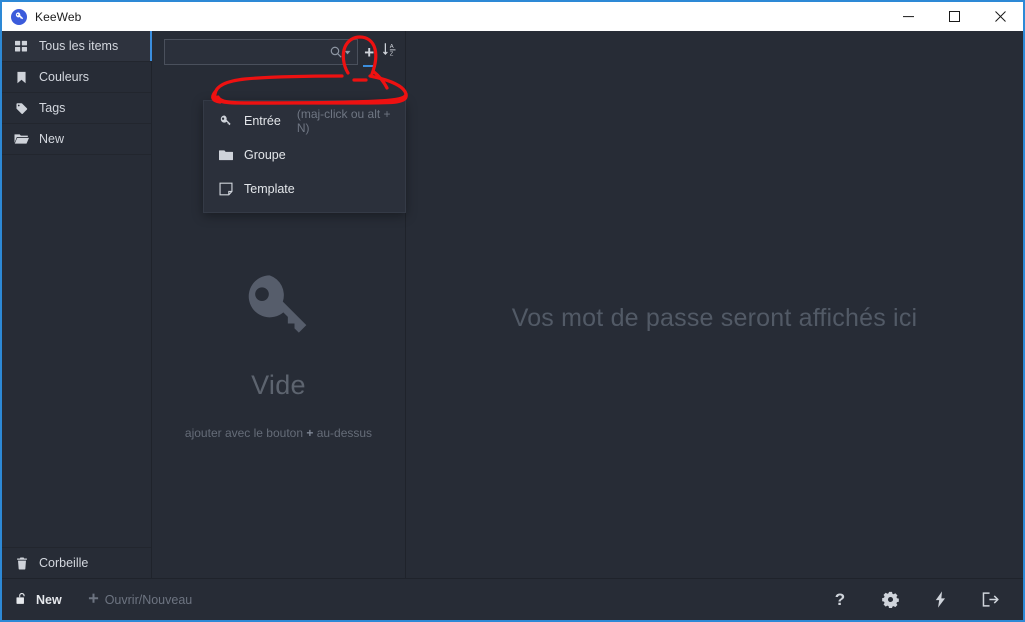 This screenshot has height=622, width=1025. I want to click on question-mark-icon: ?, so click(840, 599).